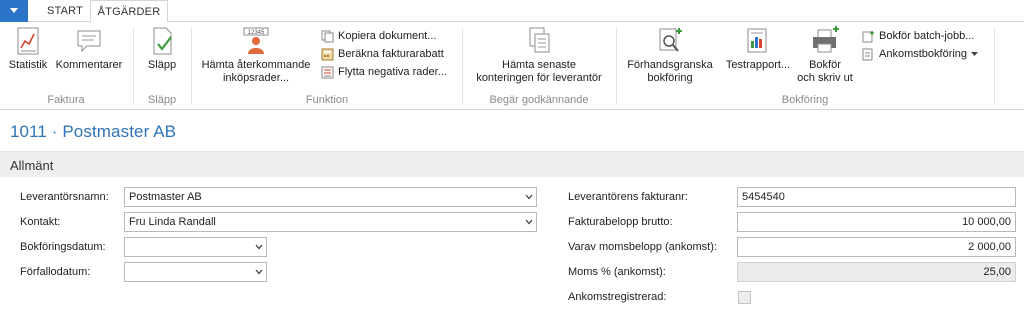 The height and width of the screenshot is (335, 1024). I want to click on forfallodatum-label: Förfallodatum:, so click(55, 272).